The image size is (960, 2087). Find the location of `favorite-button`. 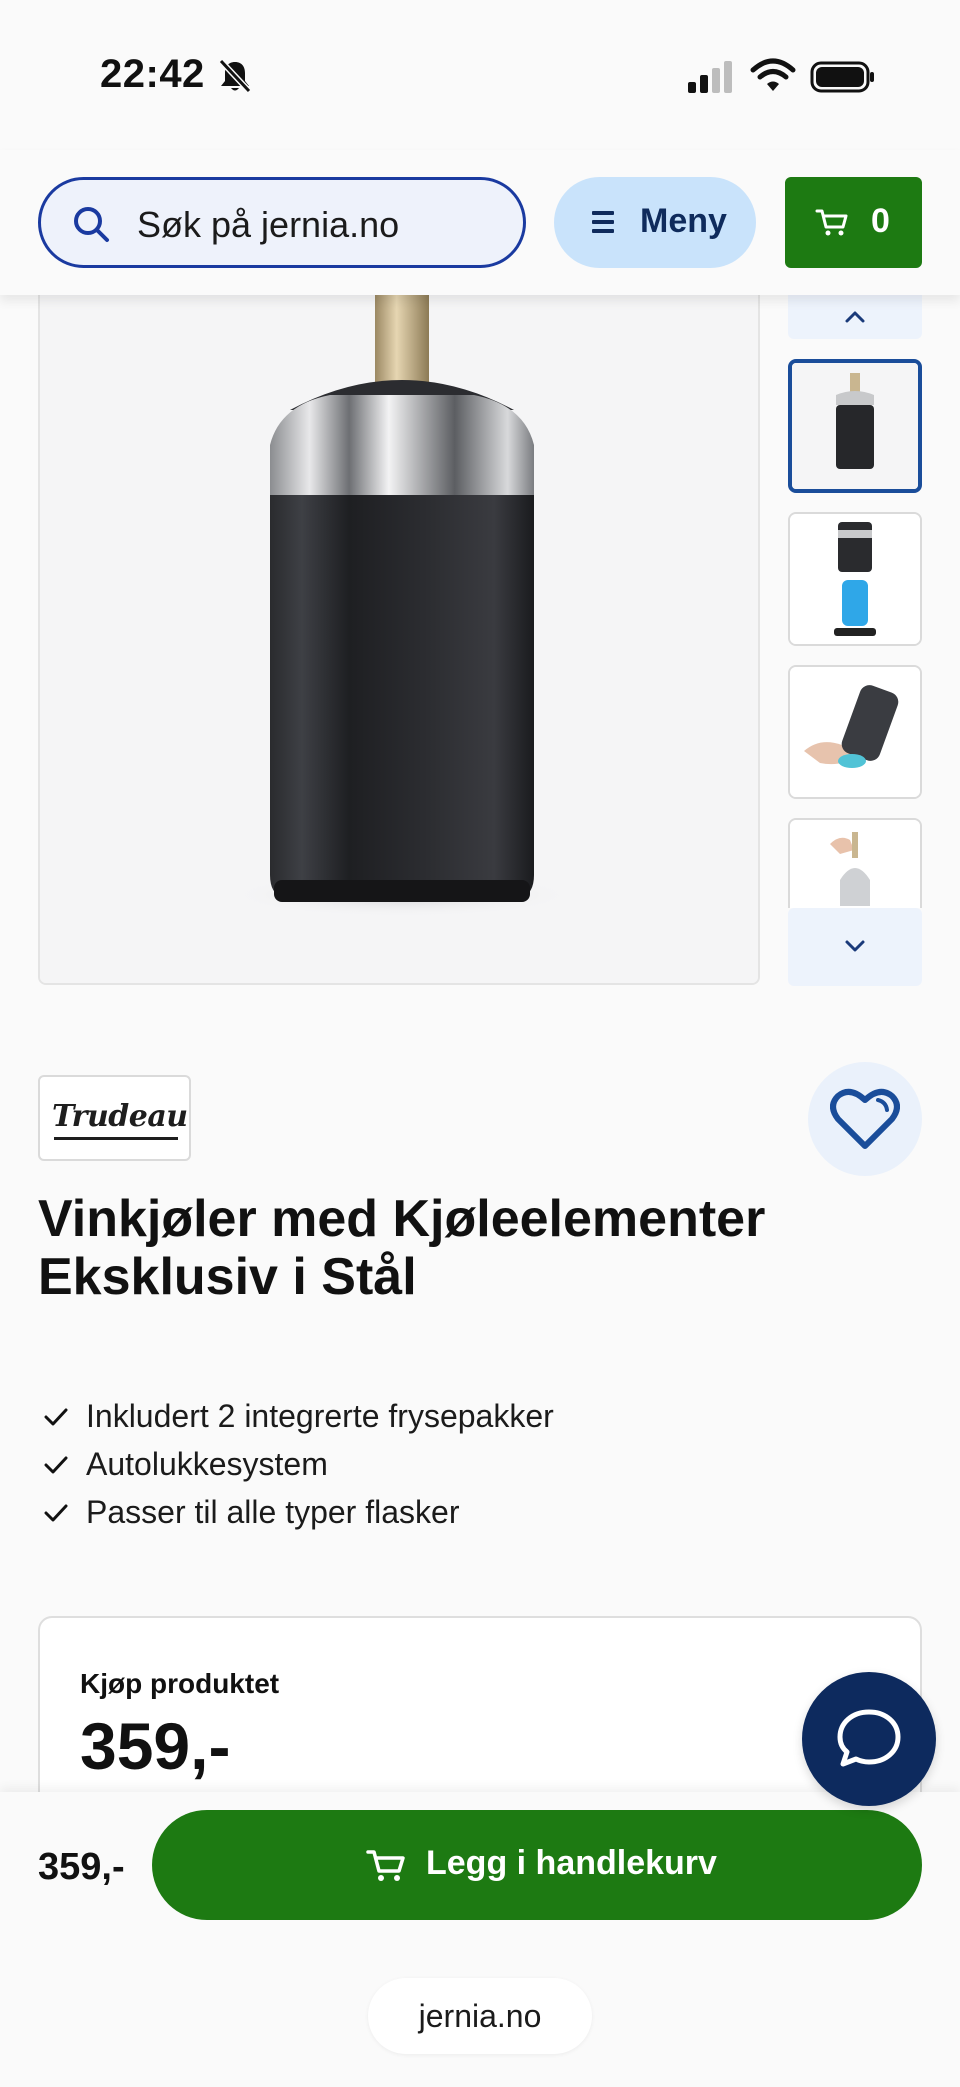

favorite-button is located at coordinates (865, 1119).